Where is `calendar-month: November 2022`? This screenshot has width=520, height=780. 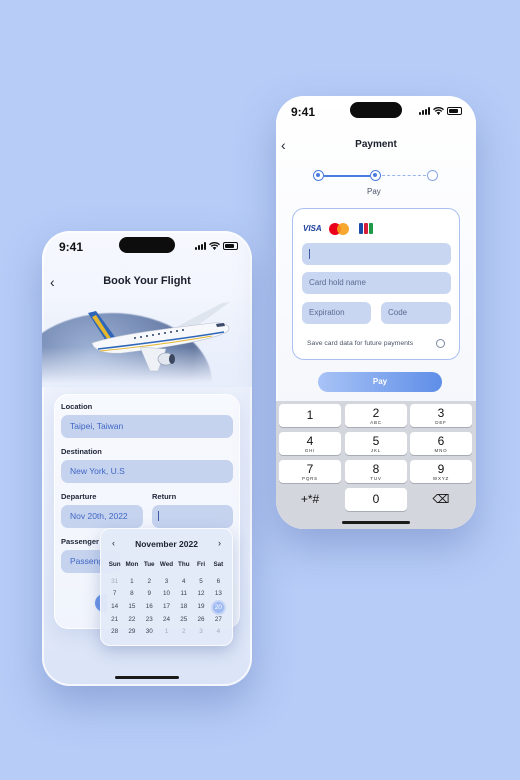 calendar-month: November 2022 is located at coordinates (166, 544).